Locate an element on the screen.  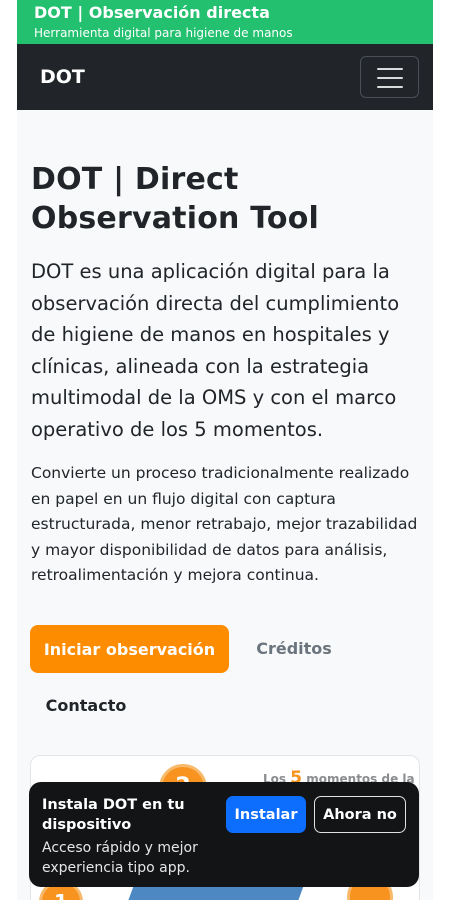
navbar-brand: DOT is located at coordinates (62, 77).